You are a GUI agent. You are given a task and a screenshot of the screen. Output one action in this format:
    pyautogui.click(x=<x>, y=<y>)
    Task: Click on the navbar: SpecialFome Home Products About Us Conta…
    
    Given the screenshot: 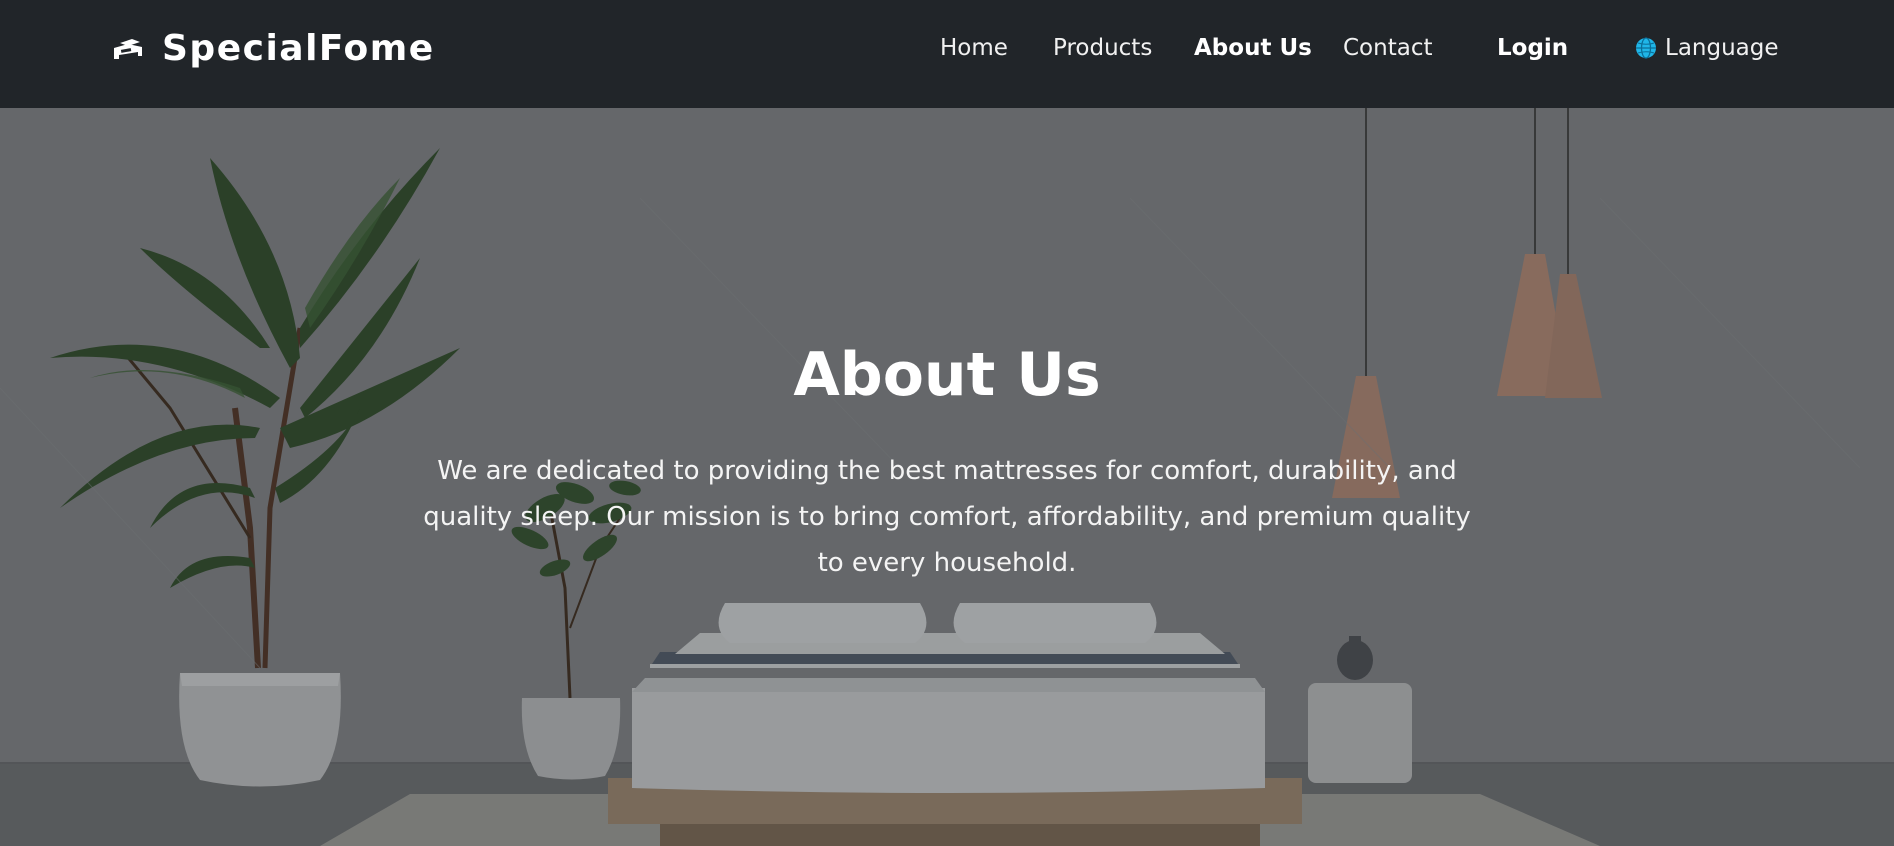 What is the action you would take?
    pyautogui.click(x=947, y=54)
    